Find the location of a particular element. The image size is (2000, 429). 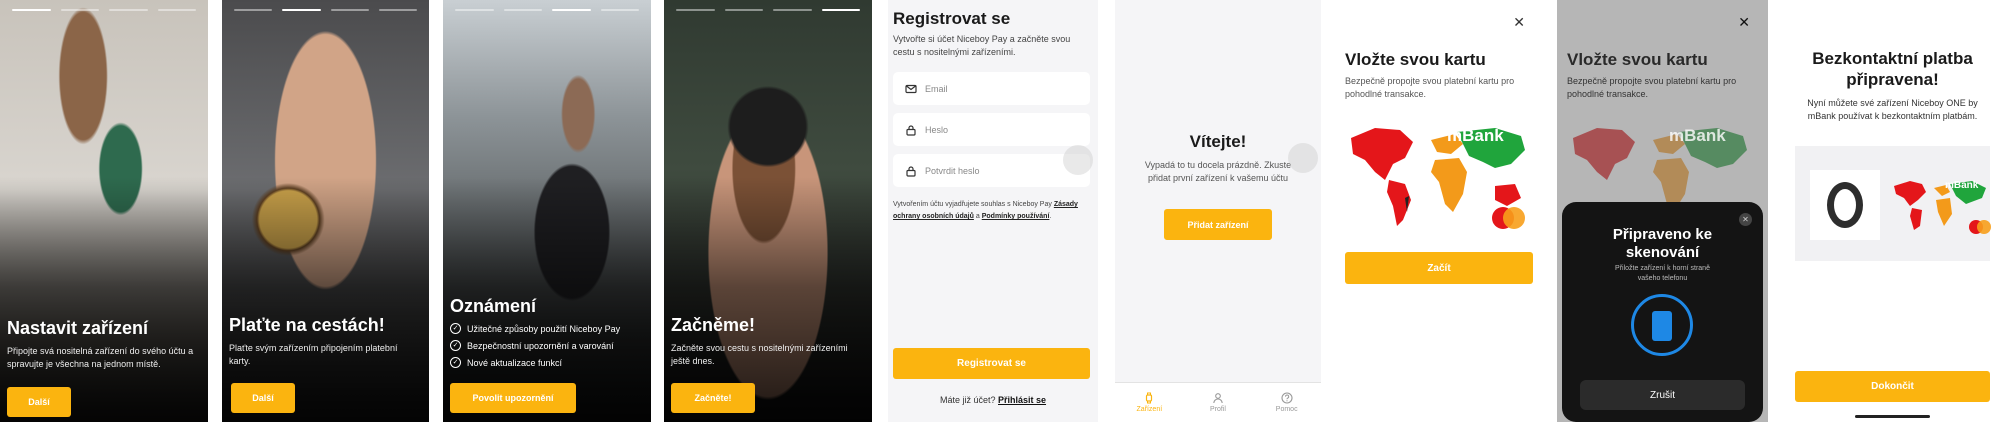

tab-label: Zařízení is located at coordinates (1149, 409).